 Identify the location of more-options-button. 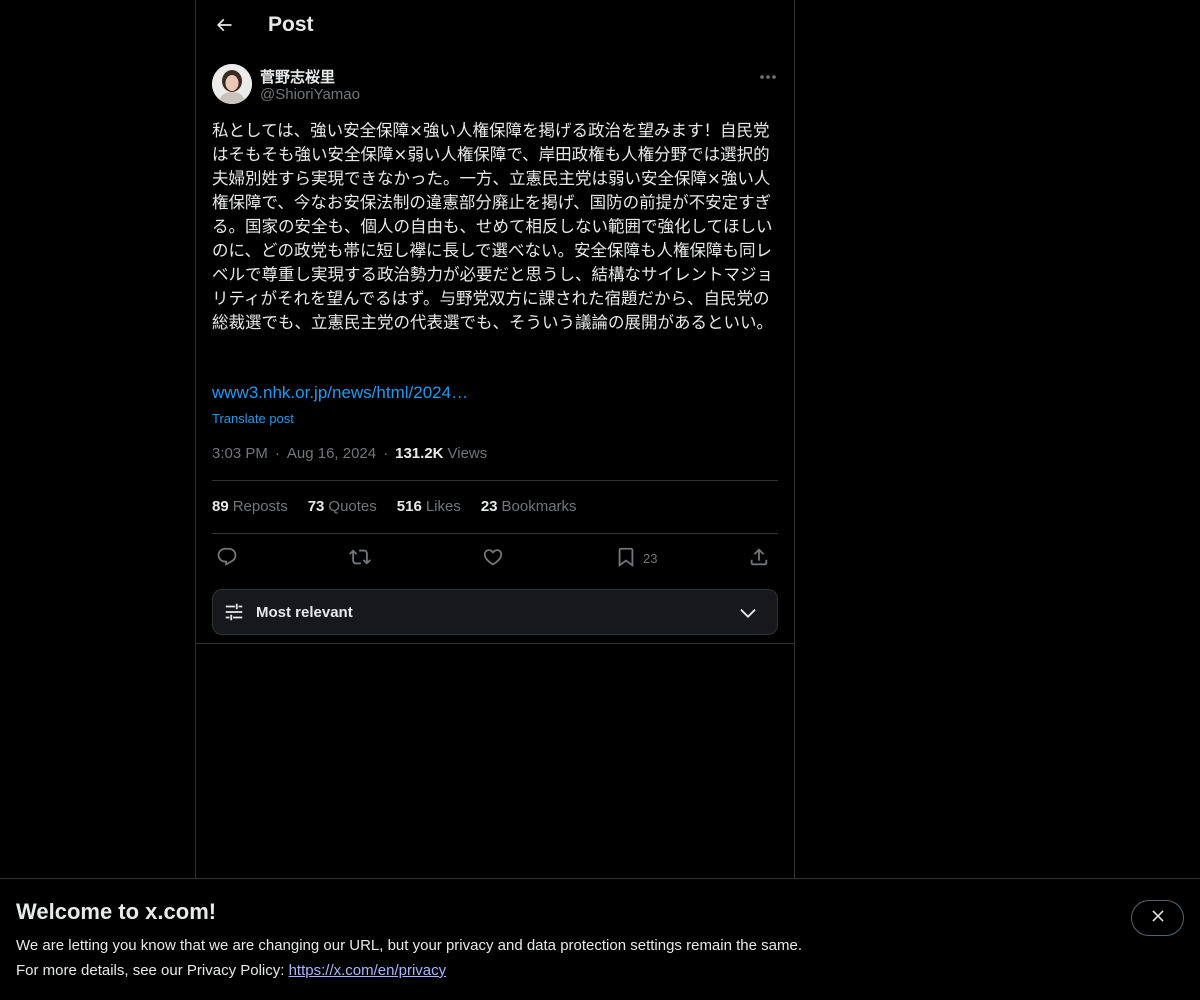
(768, 75).